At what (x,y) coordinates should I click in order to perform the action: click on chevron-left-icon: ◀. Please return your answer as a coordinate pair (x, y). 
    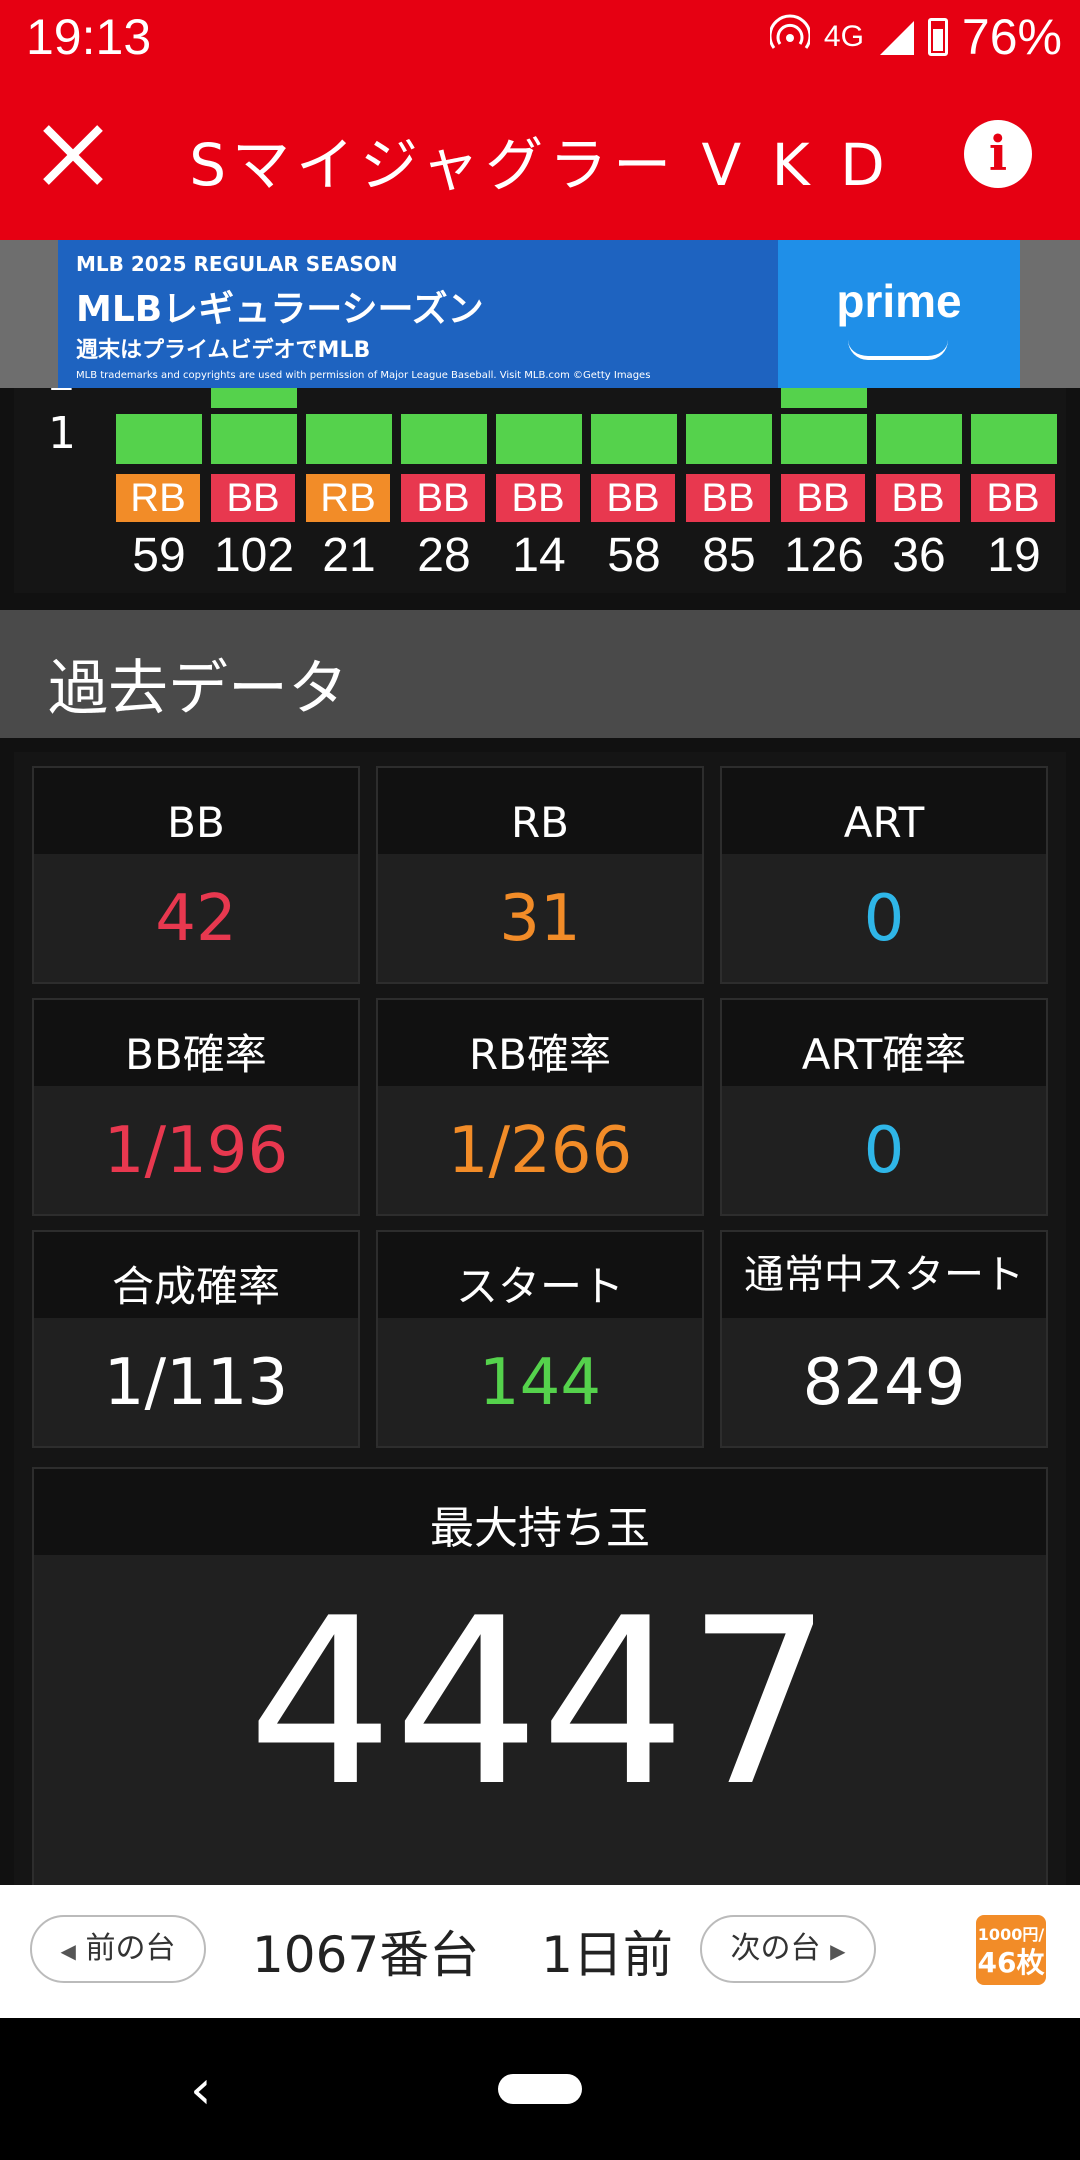
    Looking at the image, I should click on (68, 1951).